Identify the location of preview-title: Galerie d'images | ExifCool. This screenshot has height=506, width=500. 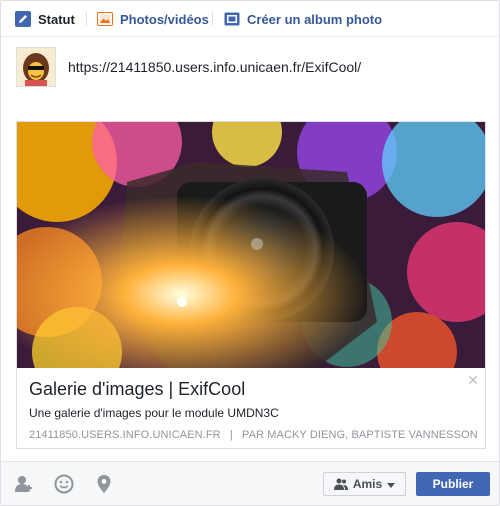
(137, 389).